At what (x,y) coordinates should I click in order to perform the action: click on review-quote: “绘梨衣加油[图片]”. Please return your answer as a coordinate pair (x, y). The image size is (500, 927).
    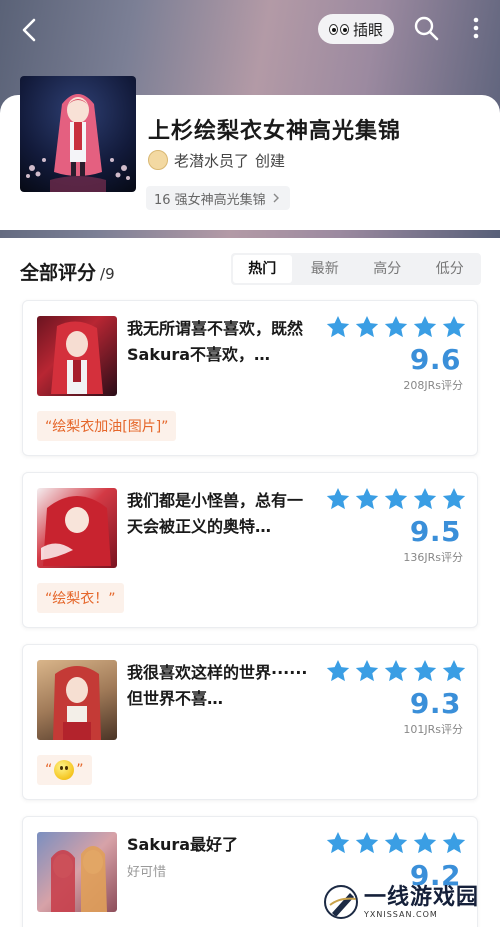
    Looking at the image, I should click on (107, 426).